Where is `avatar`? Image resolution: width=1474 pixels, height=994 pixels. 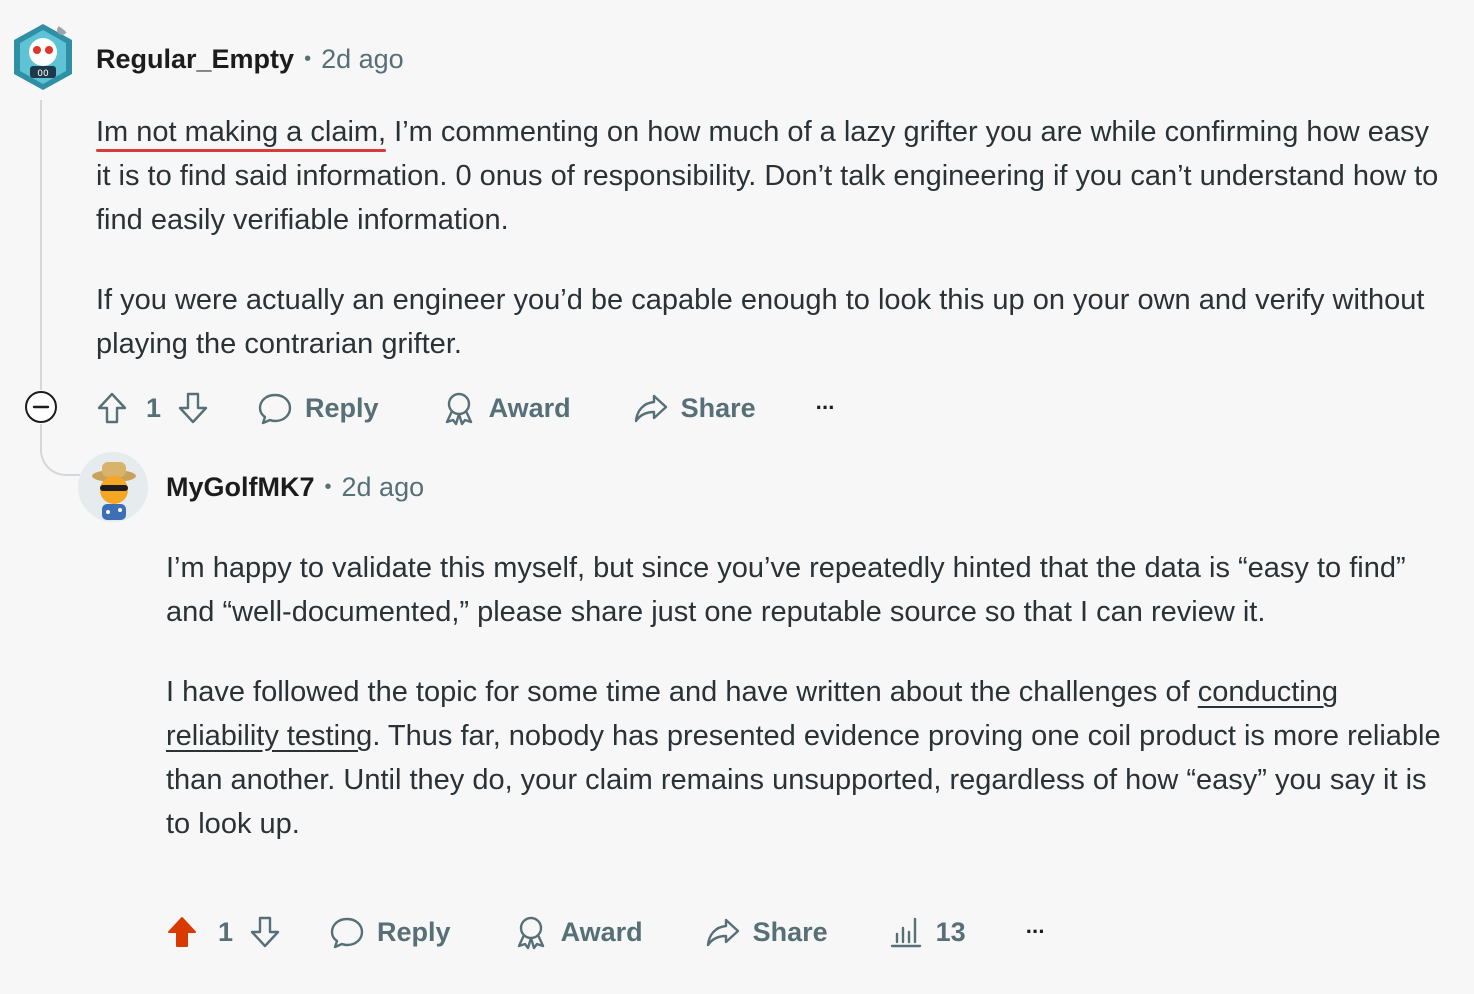
avatar is located at coordinates (113, 487).